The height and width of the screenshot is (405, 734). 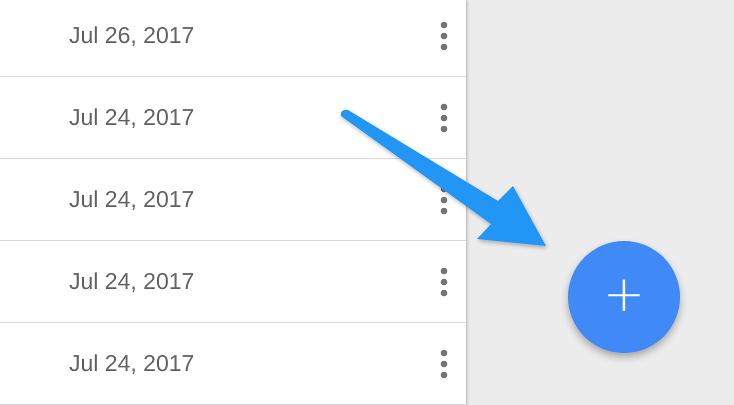 What do you see at coordinates (131, 35) in the screenshot?
I see `date-text: Jul 26, 2017` at bounding box center [131, 35].